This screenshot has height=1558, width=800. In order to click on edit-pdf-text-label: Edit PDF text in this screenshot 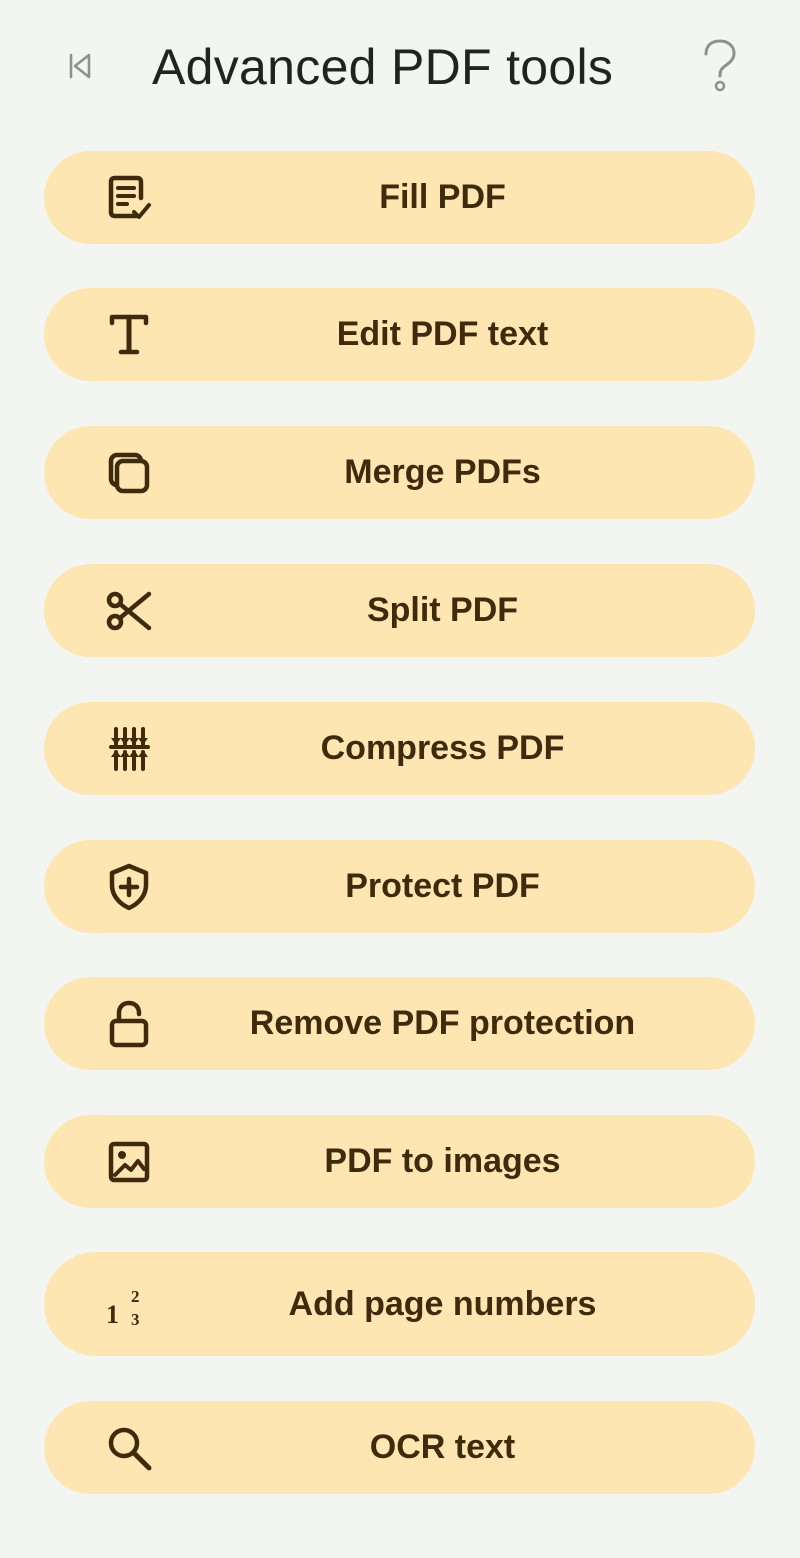, I will do `click(442, 334)`.